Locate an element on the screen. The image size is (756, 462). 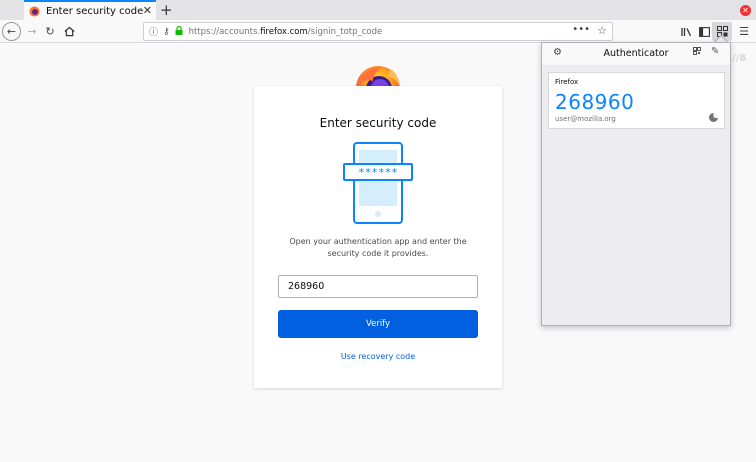
reload-icon: ↻ is located at coordinates (50, 31).